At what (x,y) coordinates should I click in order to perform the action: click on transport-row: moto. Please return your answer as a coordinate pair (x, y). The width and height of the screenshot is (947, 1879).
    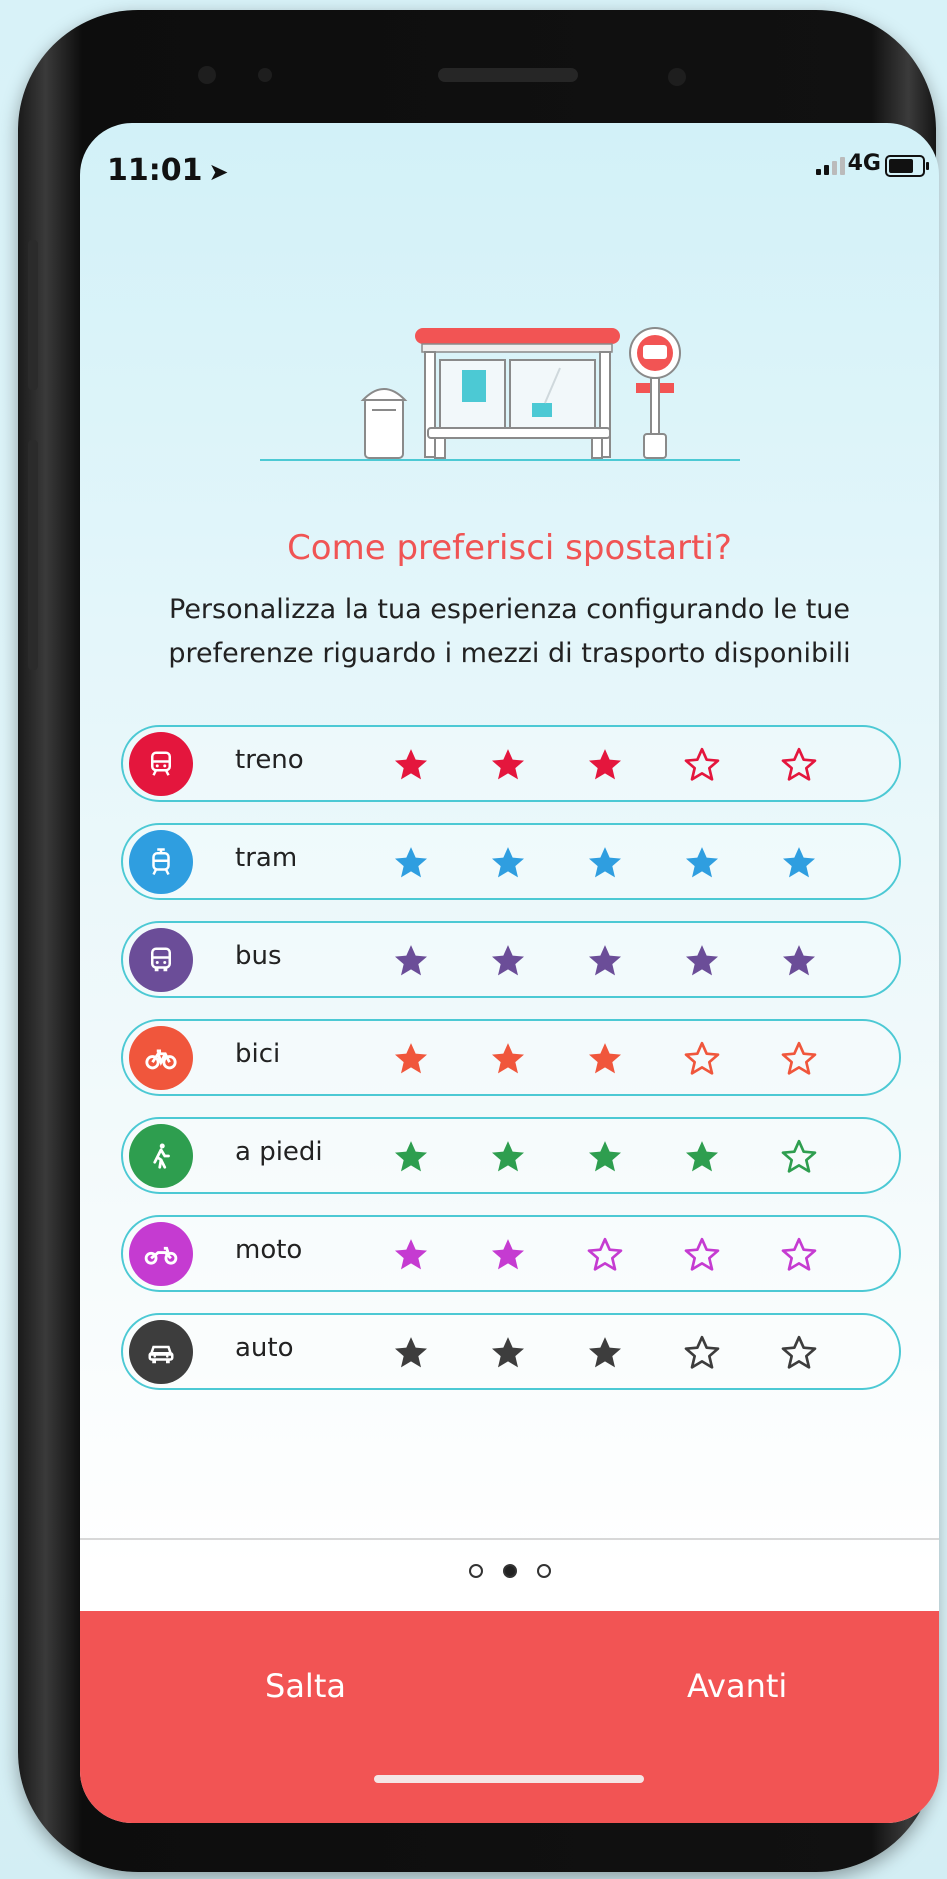
    Looking at the image, I should click on (511, 1253).